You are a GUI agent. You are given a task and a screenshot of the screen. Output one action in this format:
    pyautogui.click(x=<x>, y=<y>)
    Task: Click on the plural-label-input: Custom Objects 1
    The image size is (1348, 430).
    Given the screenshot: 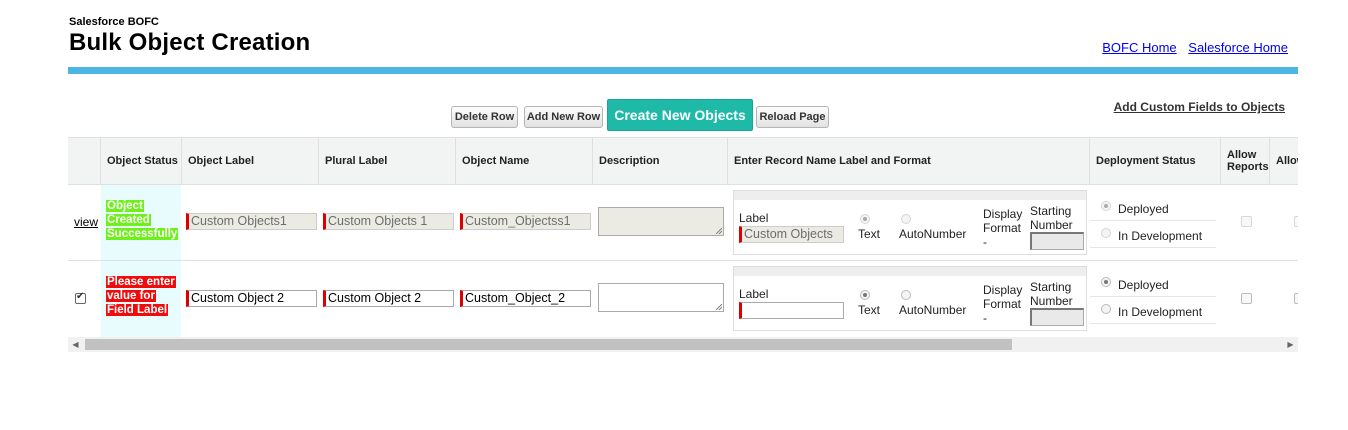 What is the action you would take?
    pyautogui.click(x=388, y=221)
    